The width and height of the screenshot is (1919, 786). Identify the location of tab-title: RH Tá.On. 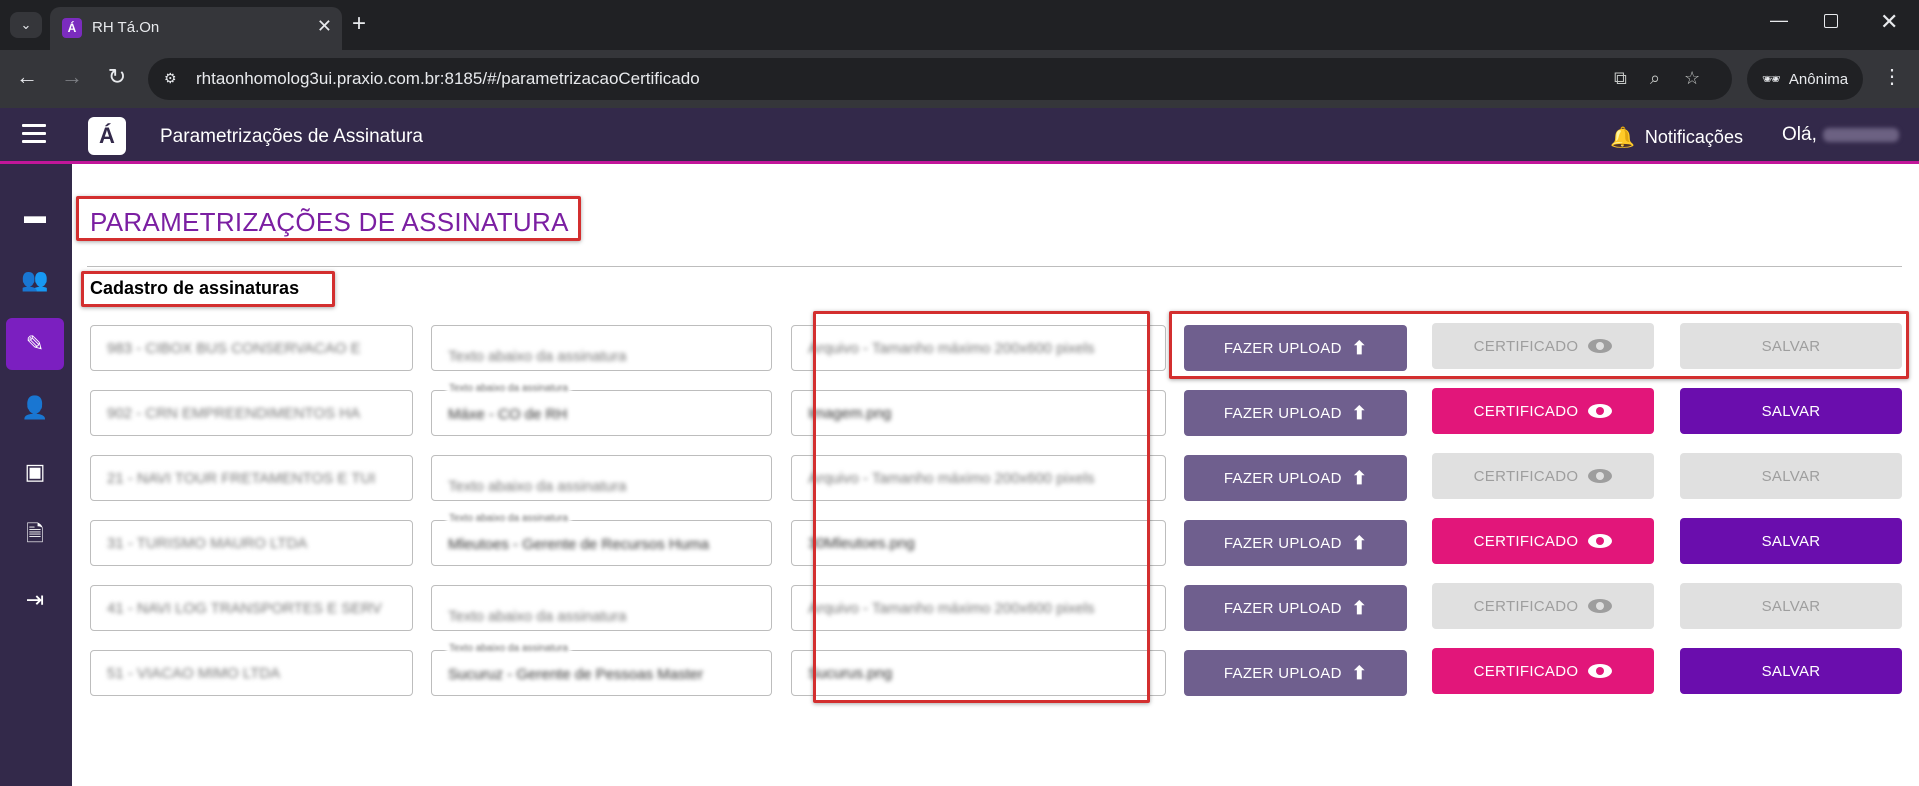
(126, 27).